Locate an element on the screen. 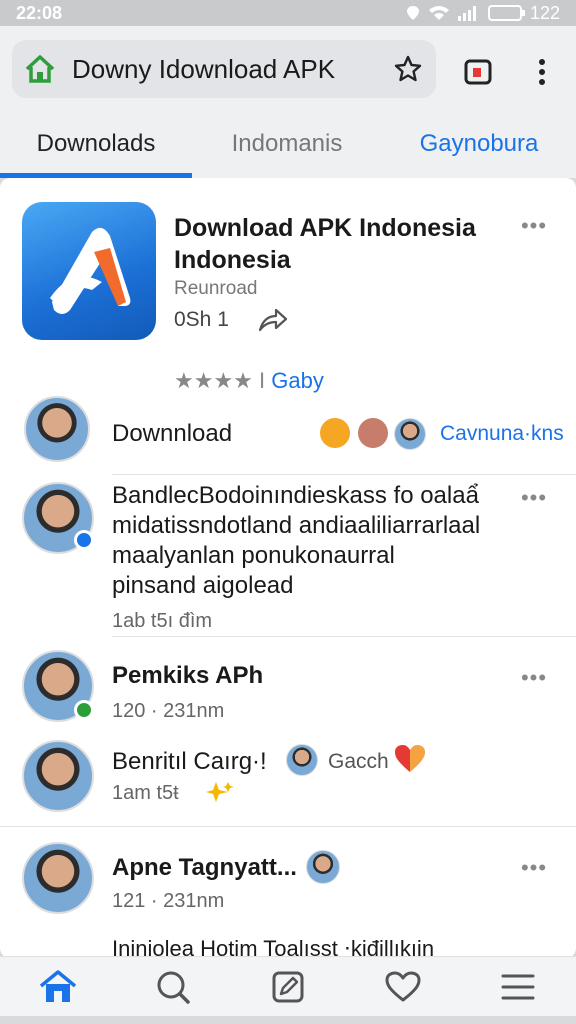 The image size is (576, 1024). share-icon is located at coordinates (273, 320).